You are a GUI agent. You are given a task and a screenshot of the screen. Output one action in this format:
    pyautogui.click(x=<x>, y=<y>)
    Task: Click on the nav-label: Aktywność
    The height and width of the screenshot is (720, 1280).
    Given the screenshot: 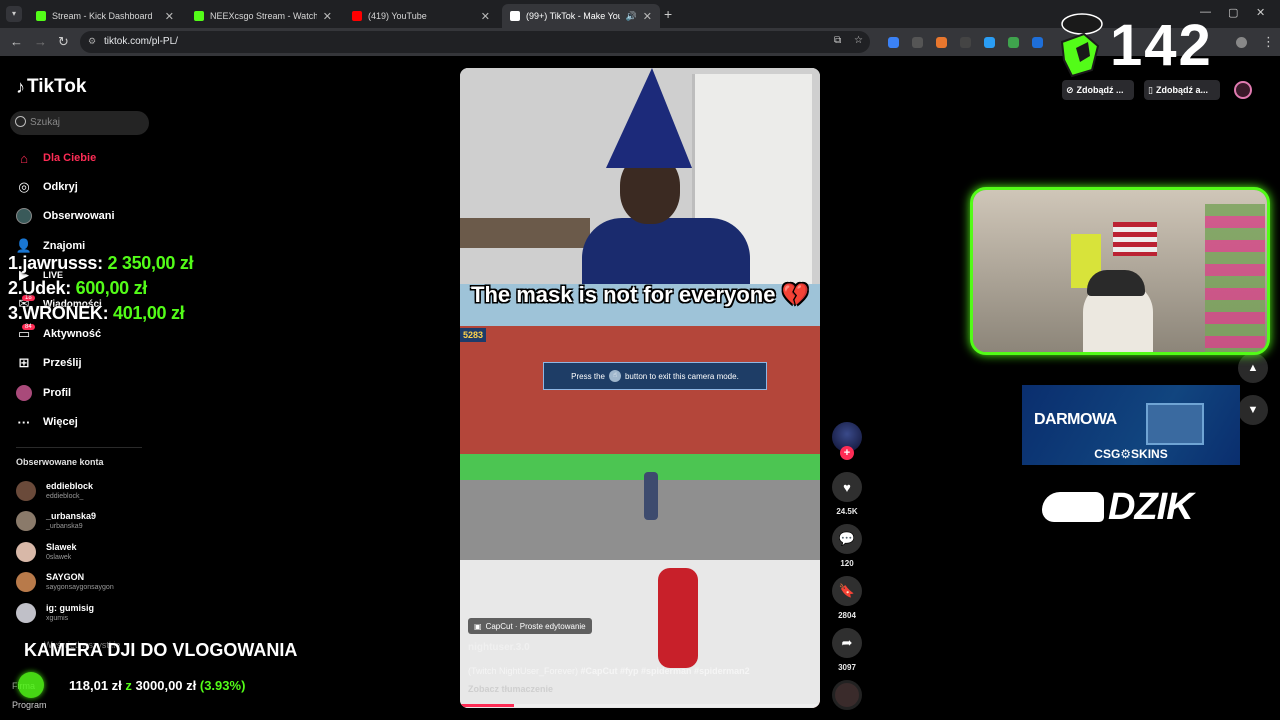 What is the action you would take?
    pyautogui.click(x=72, y=334)
    